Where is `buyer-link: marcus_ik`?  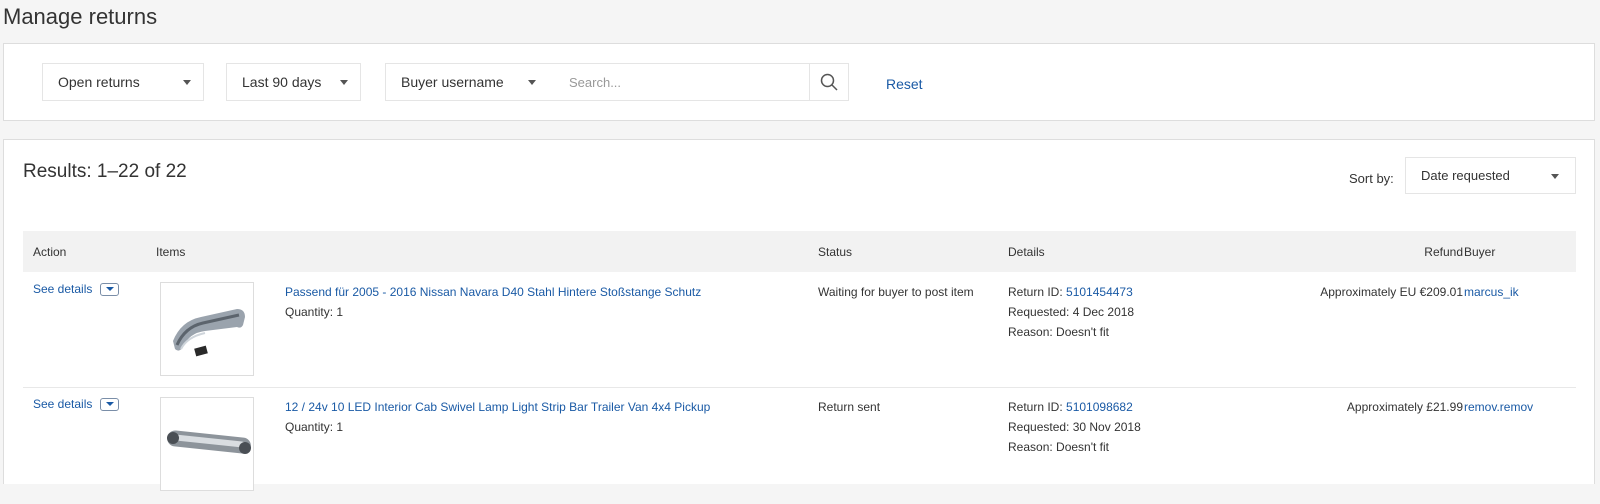
buyer-link: marcus_ik is located at coordinates (1491, 292).